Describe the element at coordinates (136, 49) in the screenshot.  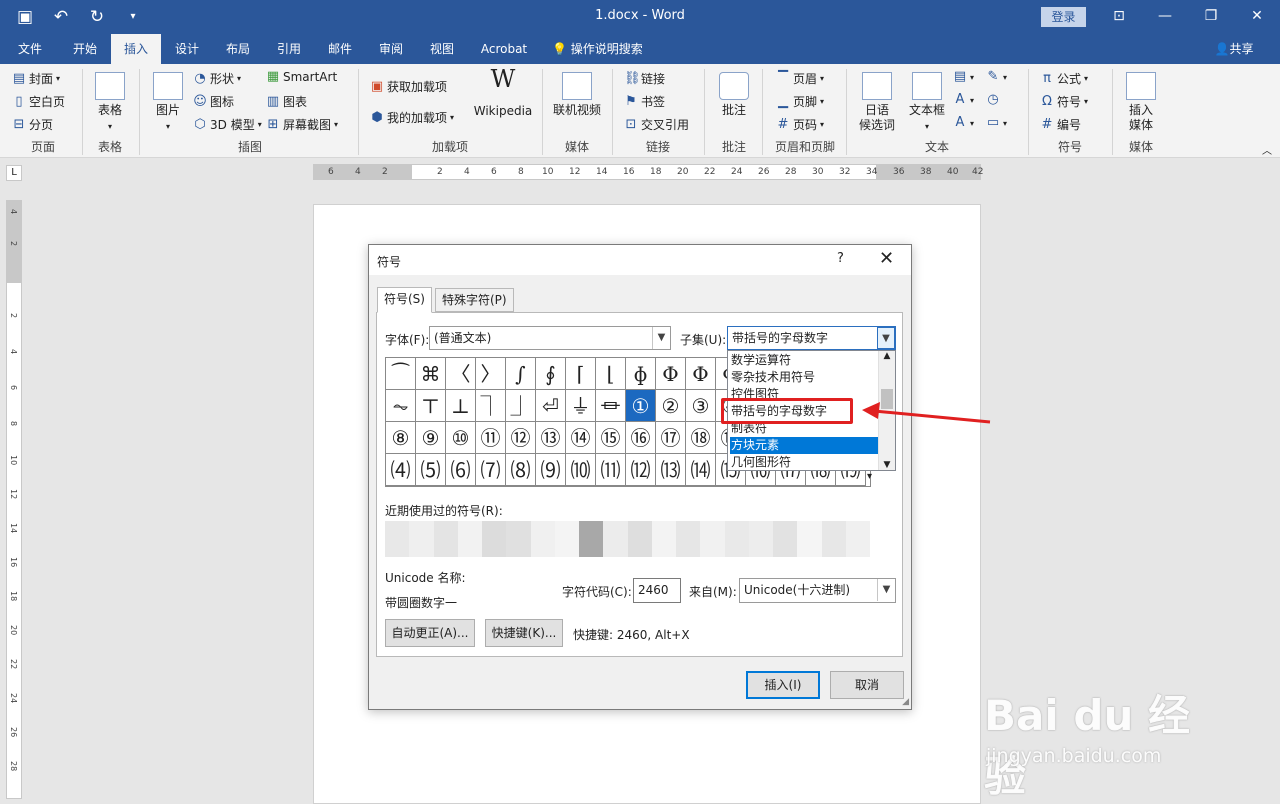
I see `tab-insert: 插入` at that location.